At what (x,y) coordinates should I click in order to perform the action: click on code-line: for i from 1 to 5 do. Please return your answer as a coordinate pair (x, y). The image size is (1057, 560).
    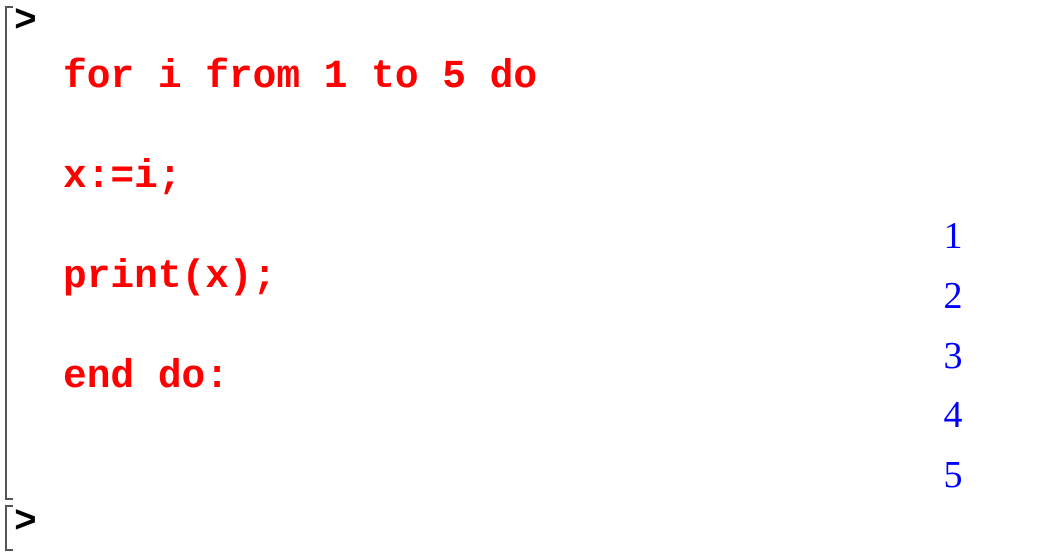
    Looking at the image, I should click on (300, 76).